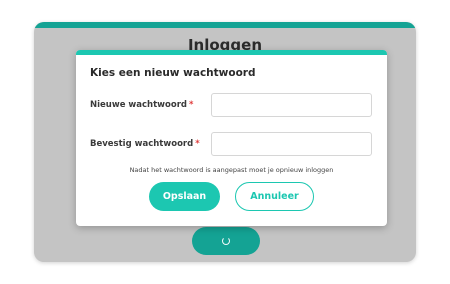 The height and width of the screenshot is (284, 450). I want to click on confirm-password-label: Bevestig wachtwoord *, so click(145, 144).